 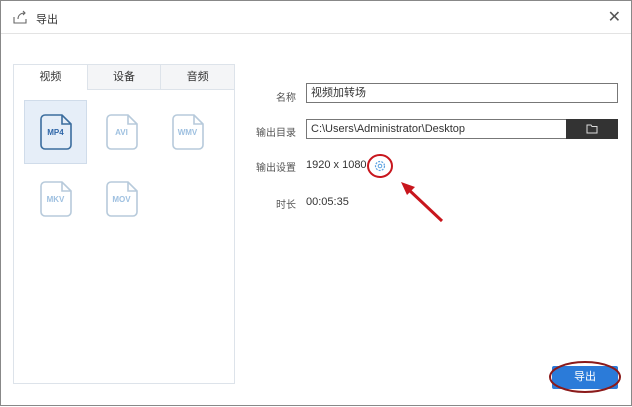 I want to click on annotation-arrow, so click(x=425, y=205).